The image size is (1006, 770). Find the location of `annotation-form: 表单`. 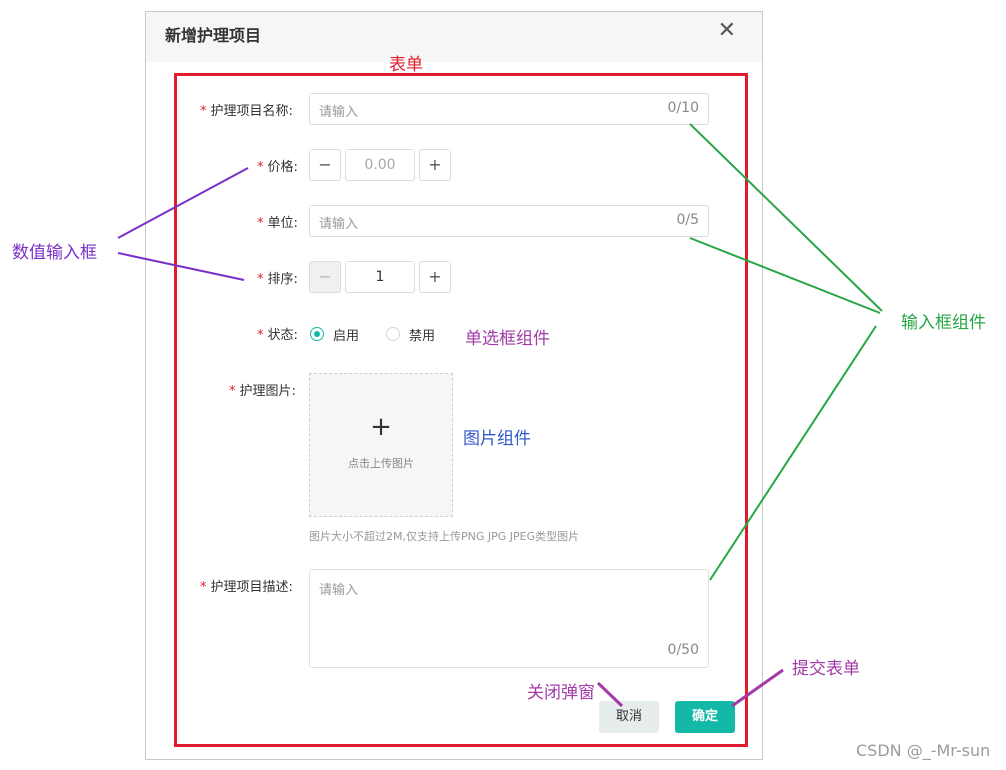

annotation-form: 表单 is located at coordinates (406, 65).